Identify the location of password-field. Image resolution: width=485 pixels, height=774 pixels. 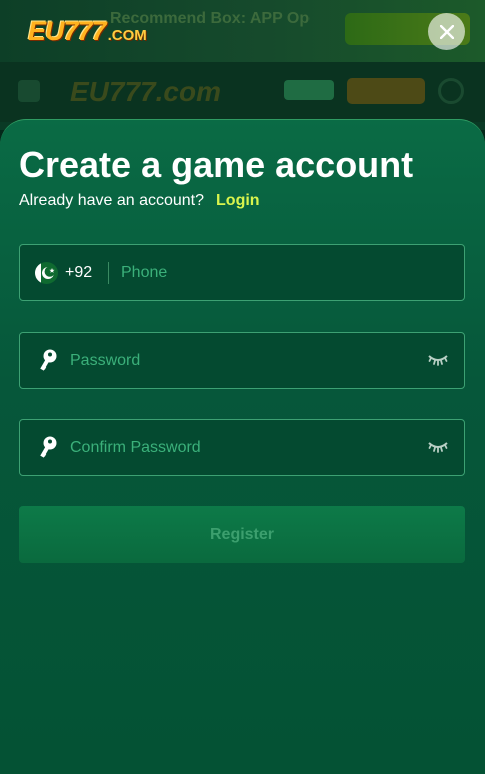
(242, 360).